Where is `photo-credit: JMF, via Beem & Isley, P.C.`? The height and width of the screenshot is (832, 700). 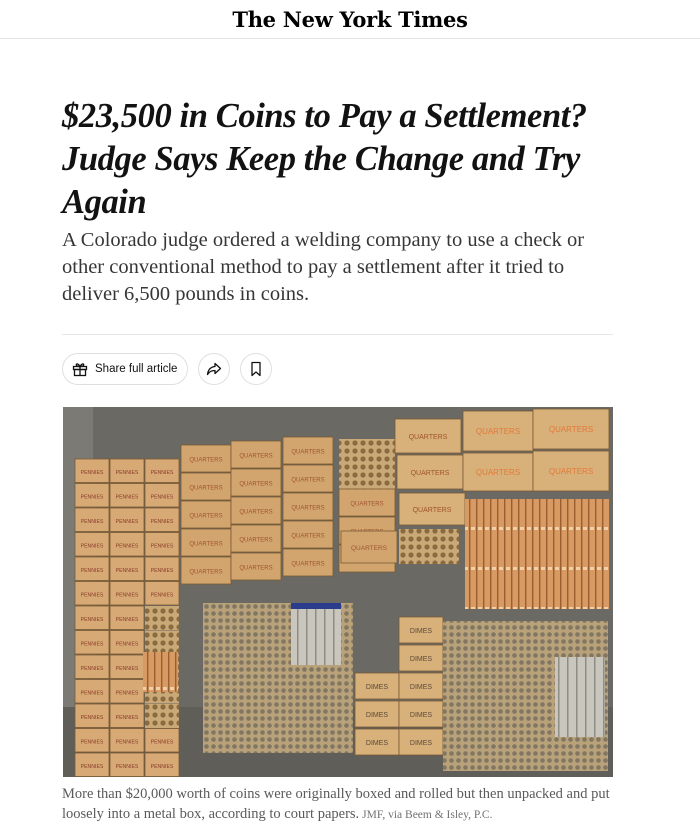
photo-credit: JMF, via Beem & Isley, P.C. is located at coordinates (427, 815).